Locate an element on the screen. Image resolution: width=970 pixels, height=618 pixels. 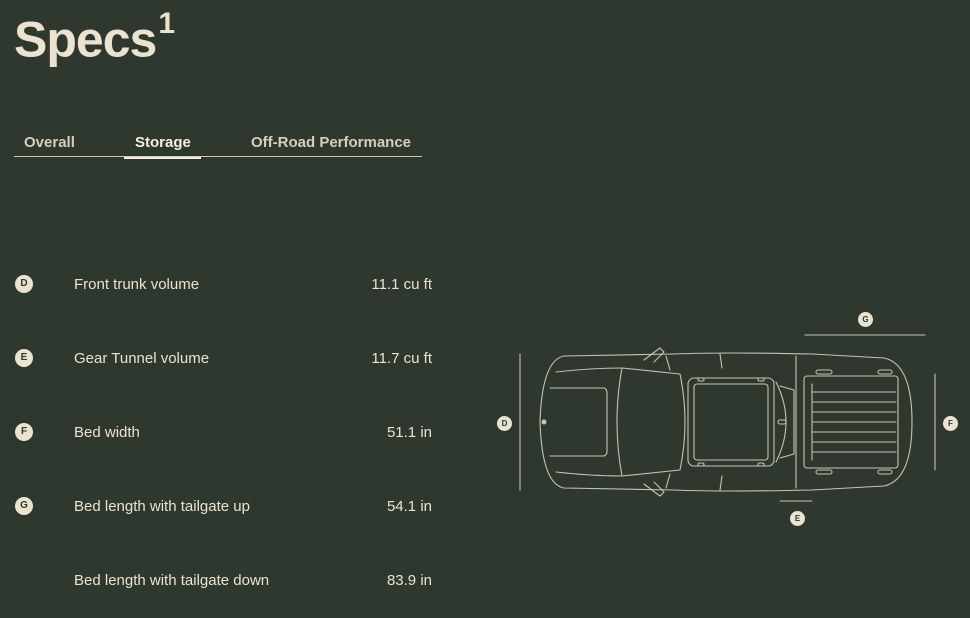
spec-label: Gear Tunnel volume is located at coordinates (142, 358).